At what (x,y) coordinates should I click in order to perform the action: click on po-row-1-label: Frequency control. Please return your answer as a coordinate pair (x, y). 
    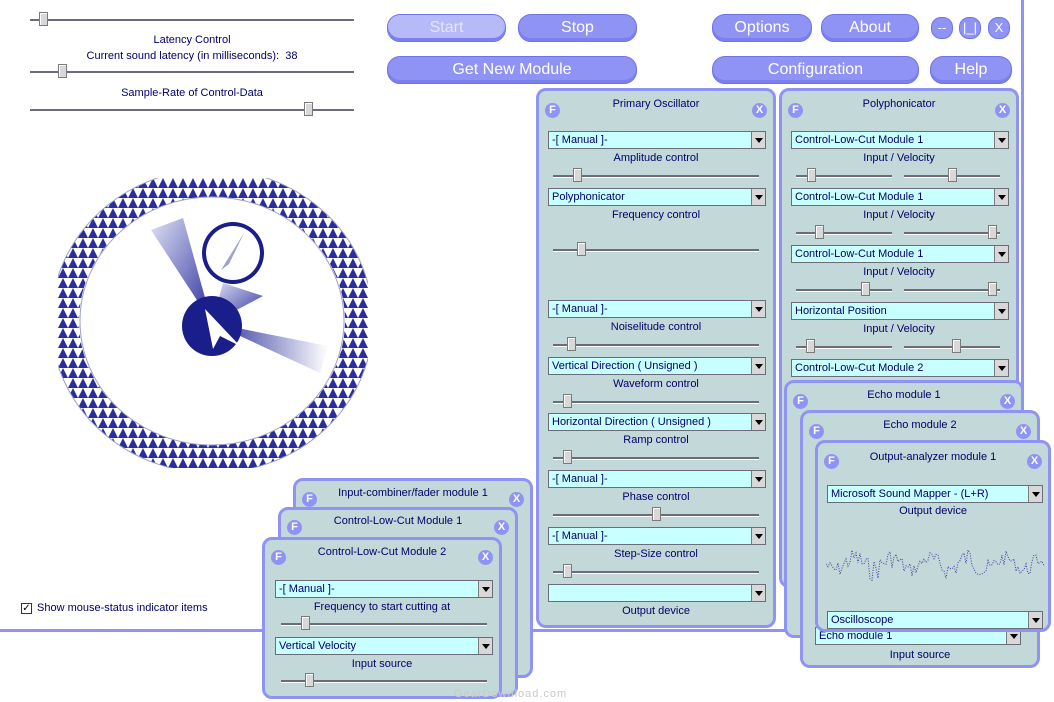
    Looking at the image, I should click on (656, 215).